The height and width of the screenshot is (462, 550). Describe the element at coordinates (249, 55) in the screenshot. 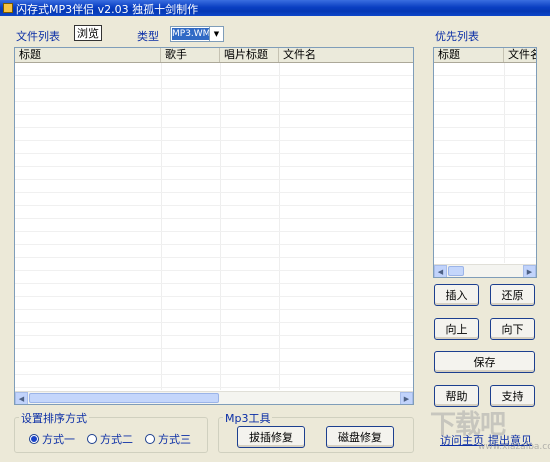

I see `column-header-album: 唱片标题` at that location.